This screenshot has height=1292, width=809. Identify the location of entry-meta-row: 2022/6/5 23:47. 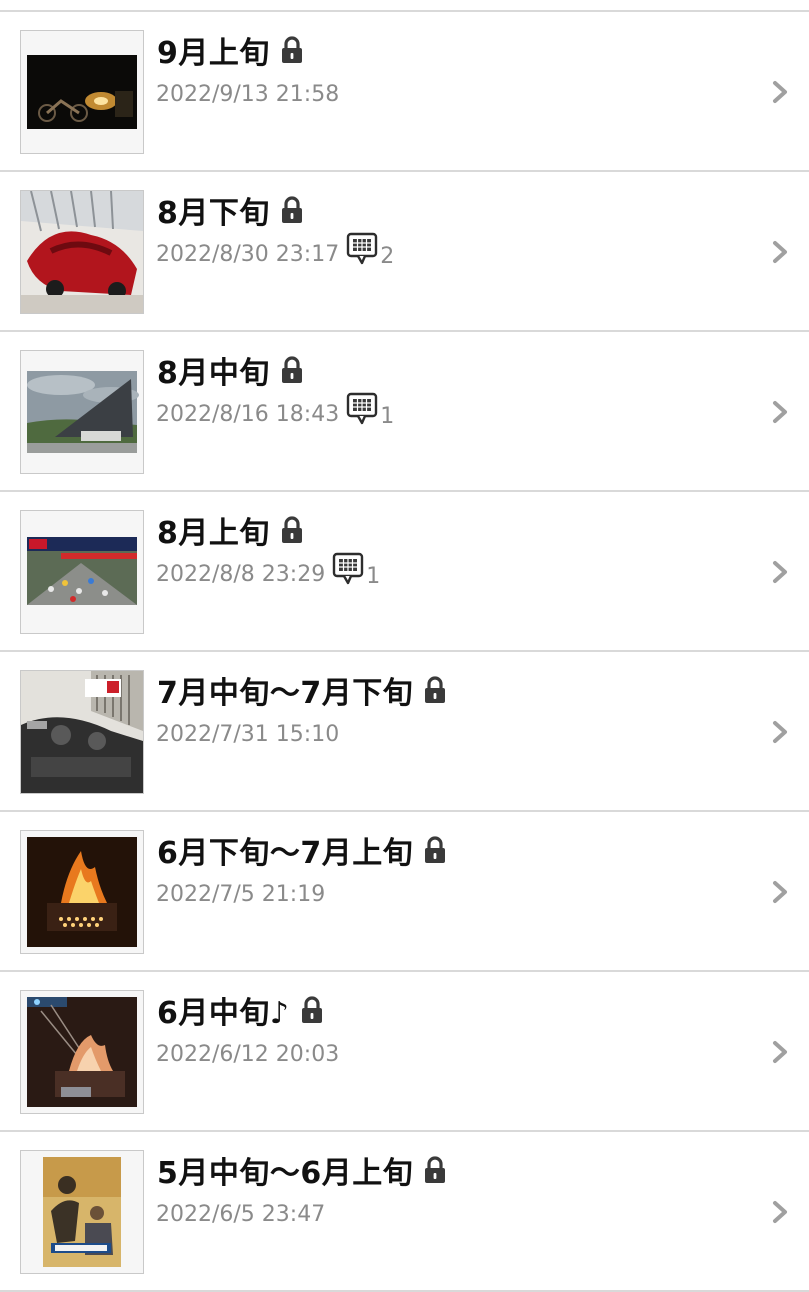
(240, 1214).